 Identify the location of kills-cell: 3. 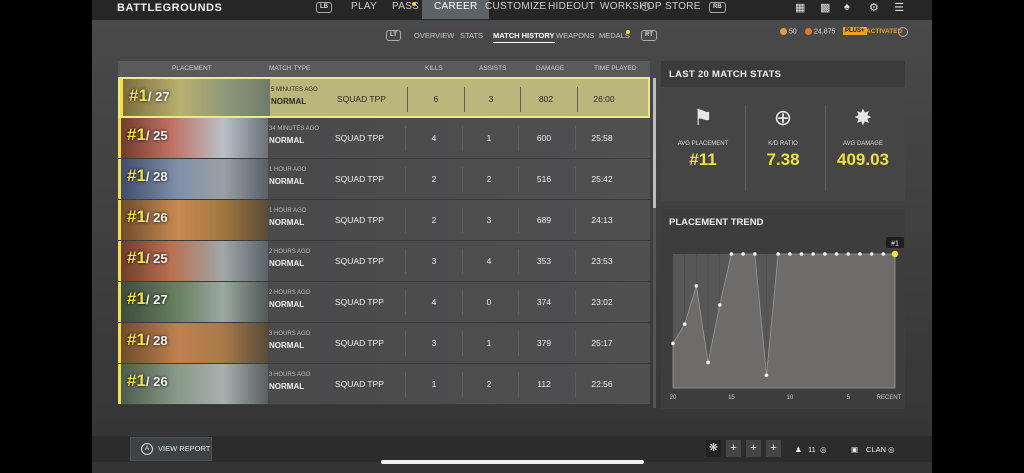
(434, 261).